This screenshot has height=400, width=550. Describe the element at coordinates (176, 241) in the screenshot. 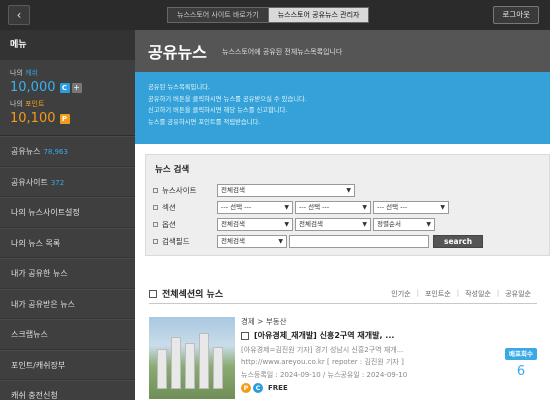

I see `field-label: 검색필드` at that location.